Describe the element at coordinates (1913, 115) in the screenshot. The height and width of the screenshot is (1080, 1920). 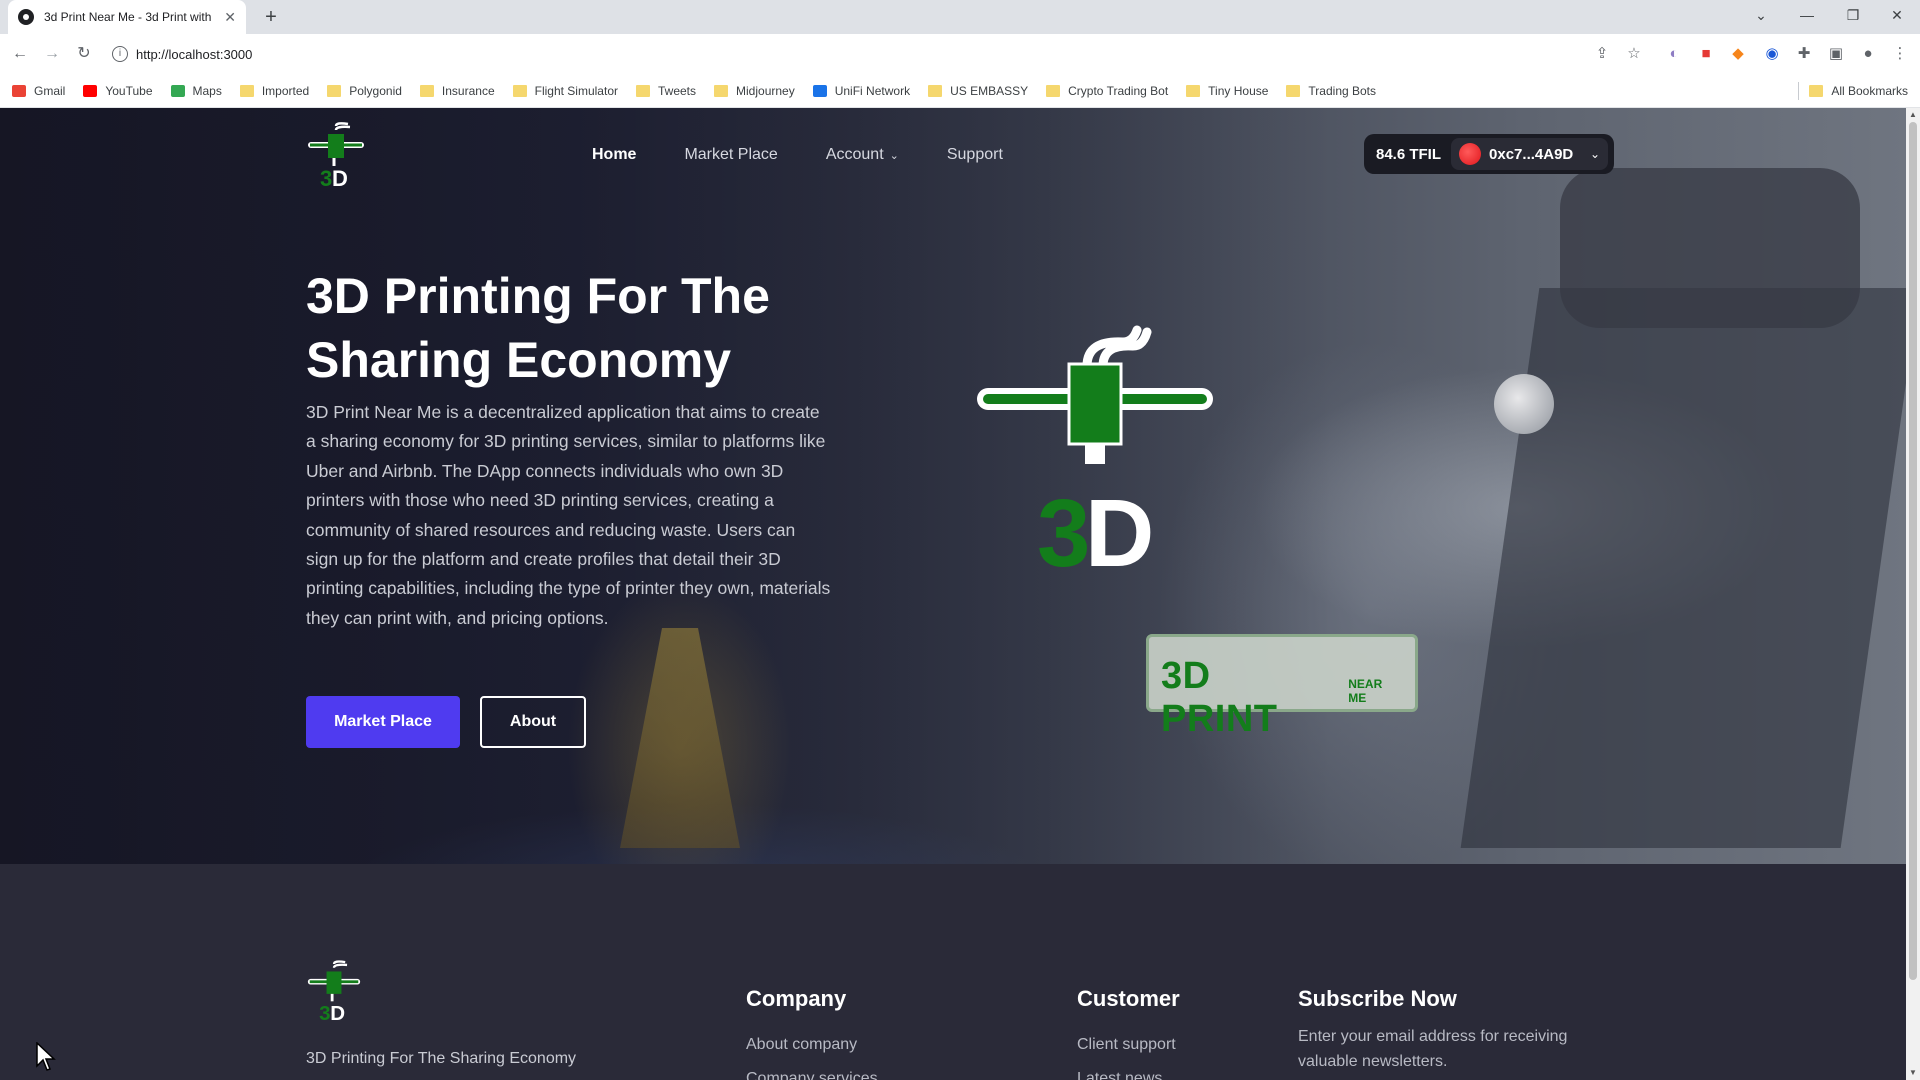
I see `scroll-up-icon: ▲` at that location.